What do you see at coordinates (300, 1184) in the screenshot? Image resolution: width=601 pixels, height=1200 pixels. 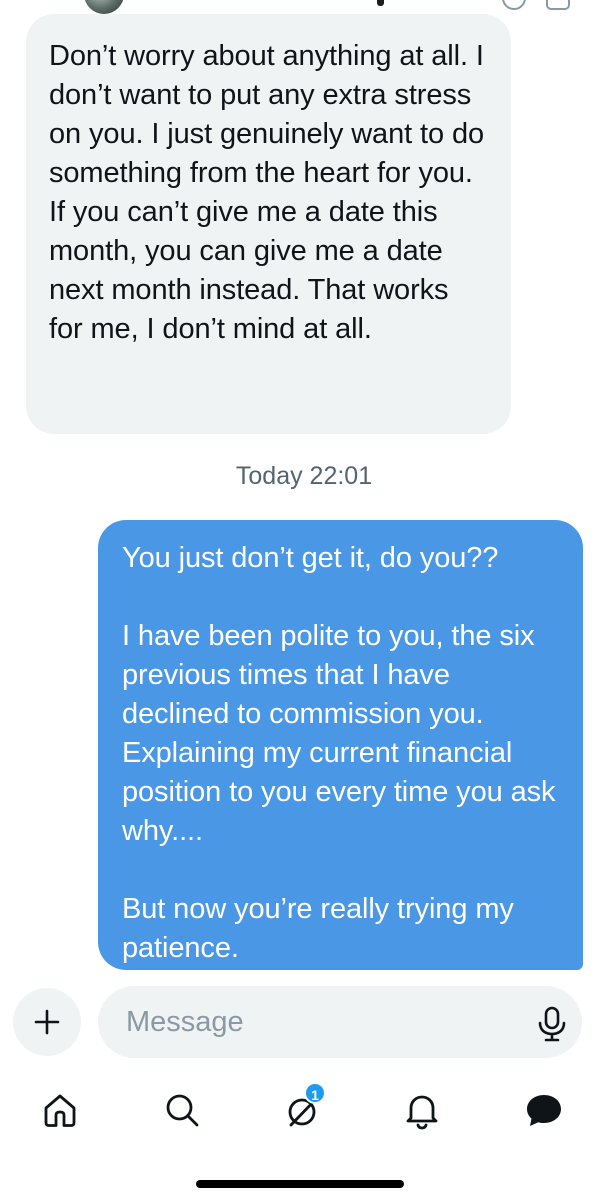 I see `home-indicator` at bounding box center [300, 1184].